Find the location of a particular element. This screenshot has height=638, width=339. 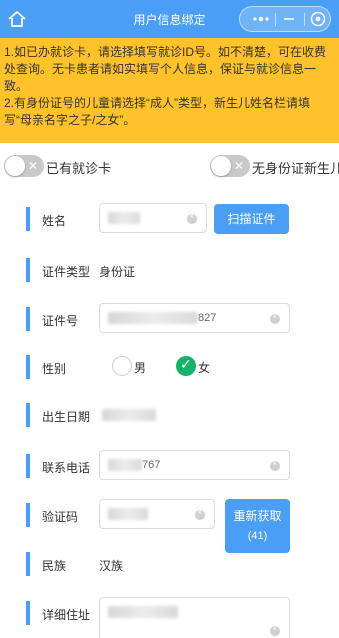

gender-female-radio is located at coordinates (186, 366).